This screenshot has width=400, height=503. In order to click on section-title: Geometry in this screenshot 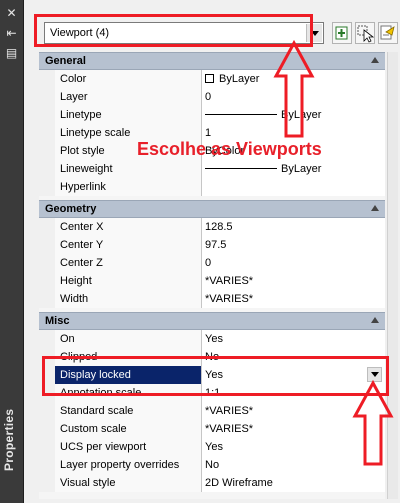, I will do `click(71, 209)`.